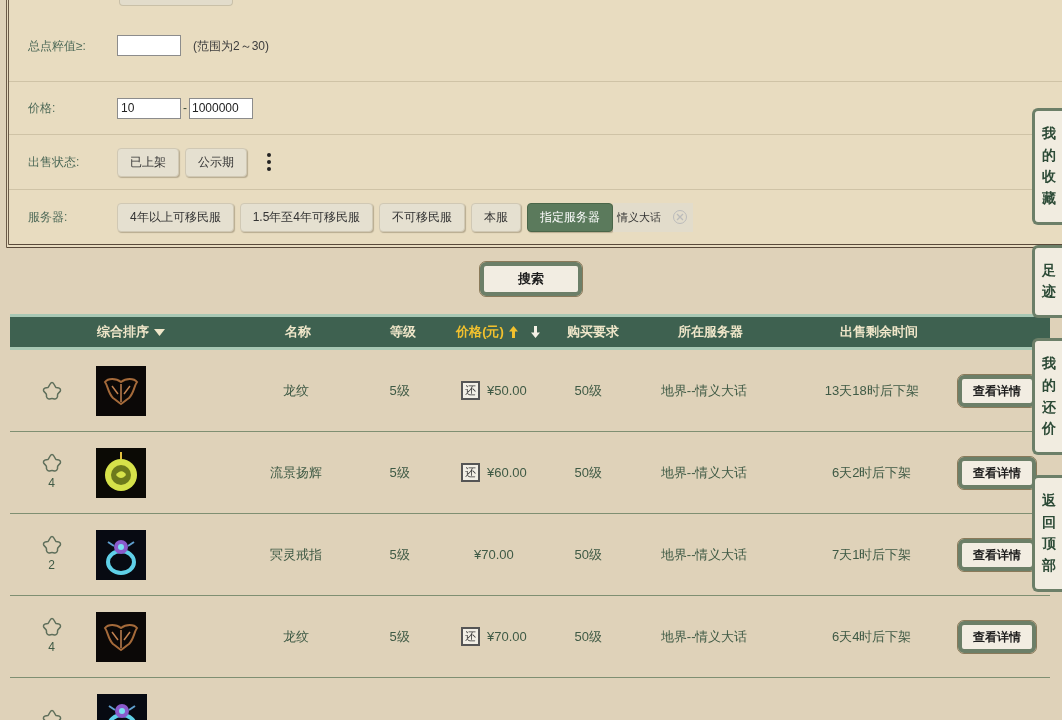  Describe the element at coordinates (531, 279) in the screenshot. I see `search-button: 搜索` at that location.